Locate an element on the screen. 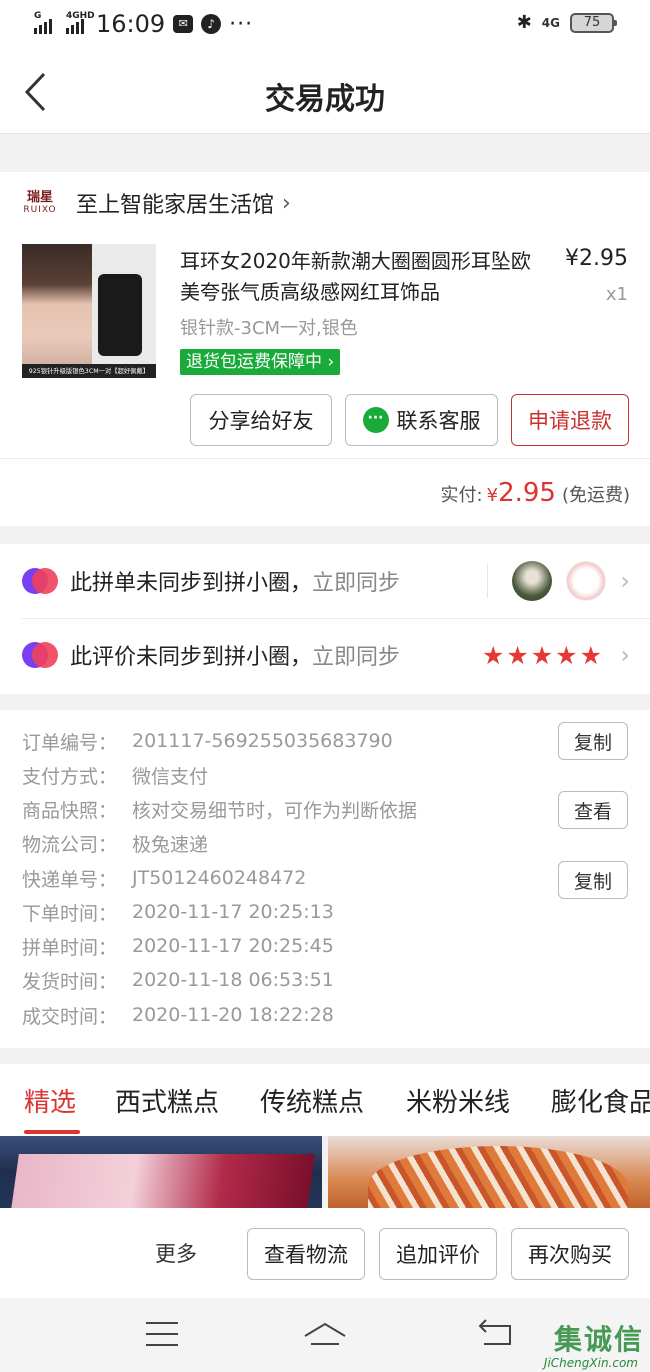  refund-button: 申请退款 is located at coordinates (570, 420).